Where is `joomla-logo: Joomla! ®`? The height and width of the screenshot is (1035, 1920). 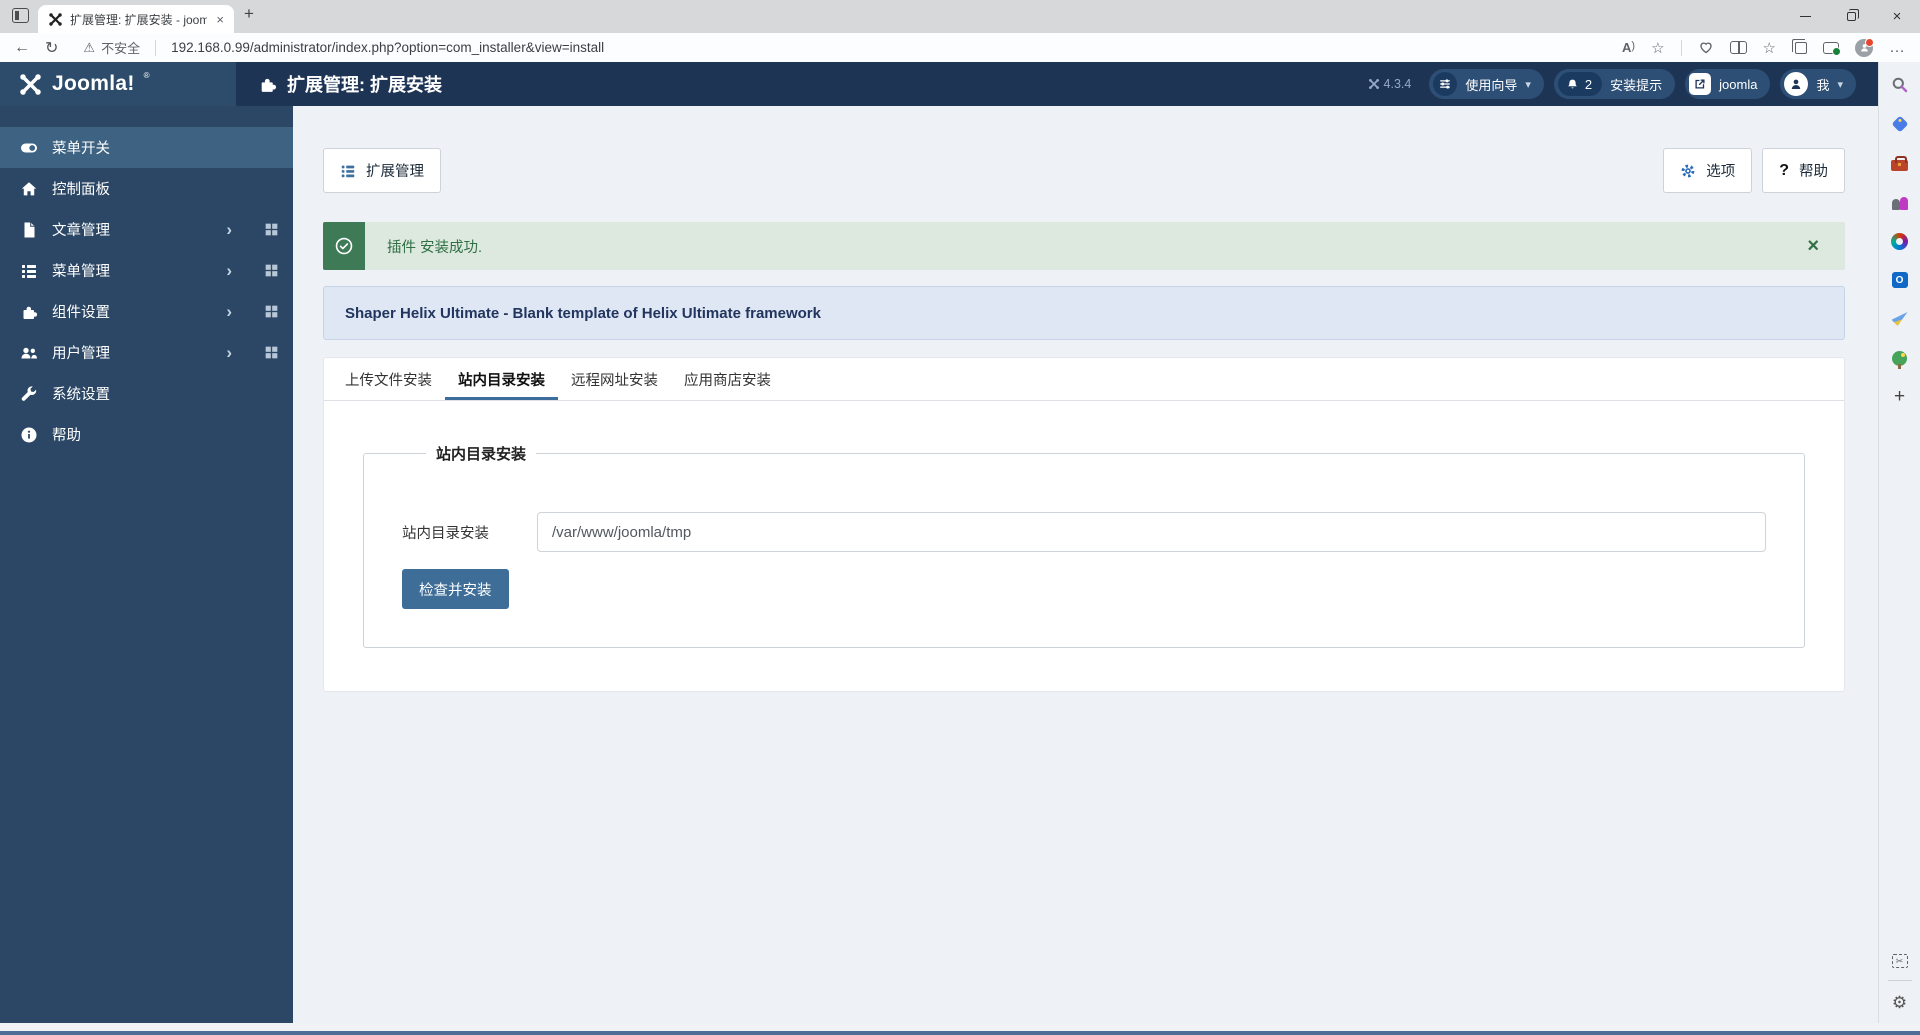
joomla-logo: Joomla! ® is located at coordinates (118, 84).